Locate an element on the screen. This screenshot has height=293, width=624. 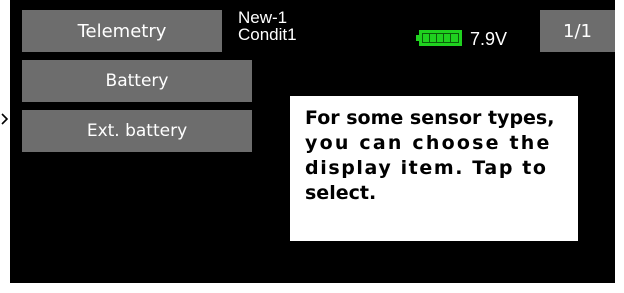
callout-line: select. is located at coordinates (341, 193).